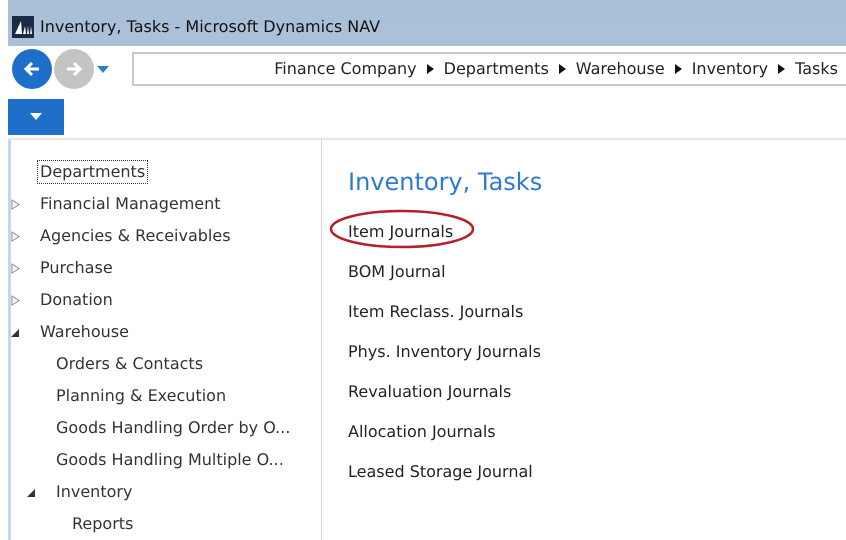 This screenshot has height=540, width=846. I want to click on address-bar: Finance Company Departments Warehouse Inventory Tasks, so click(489, 69).